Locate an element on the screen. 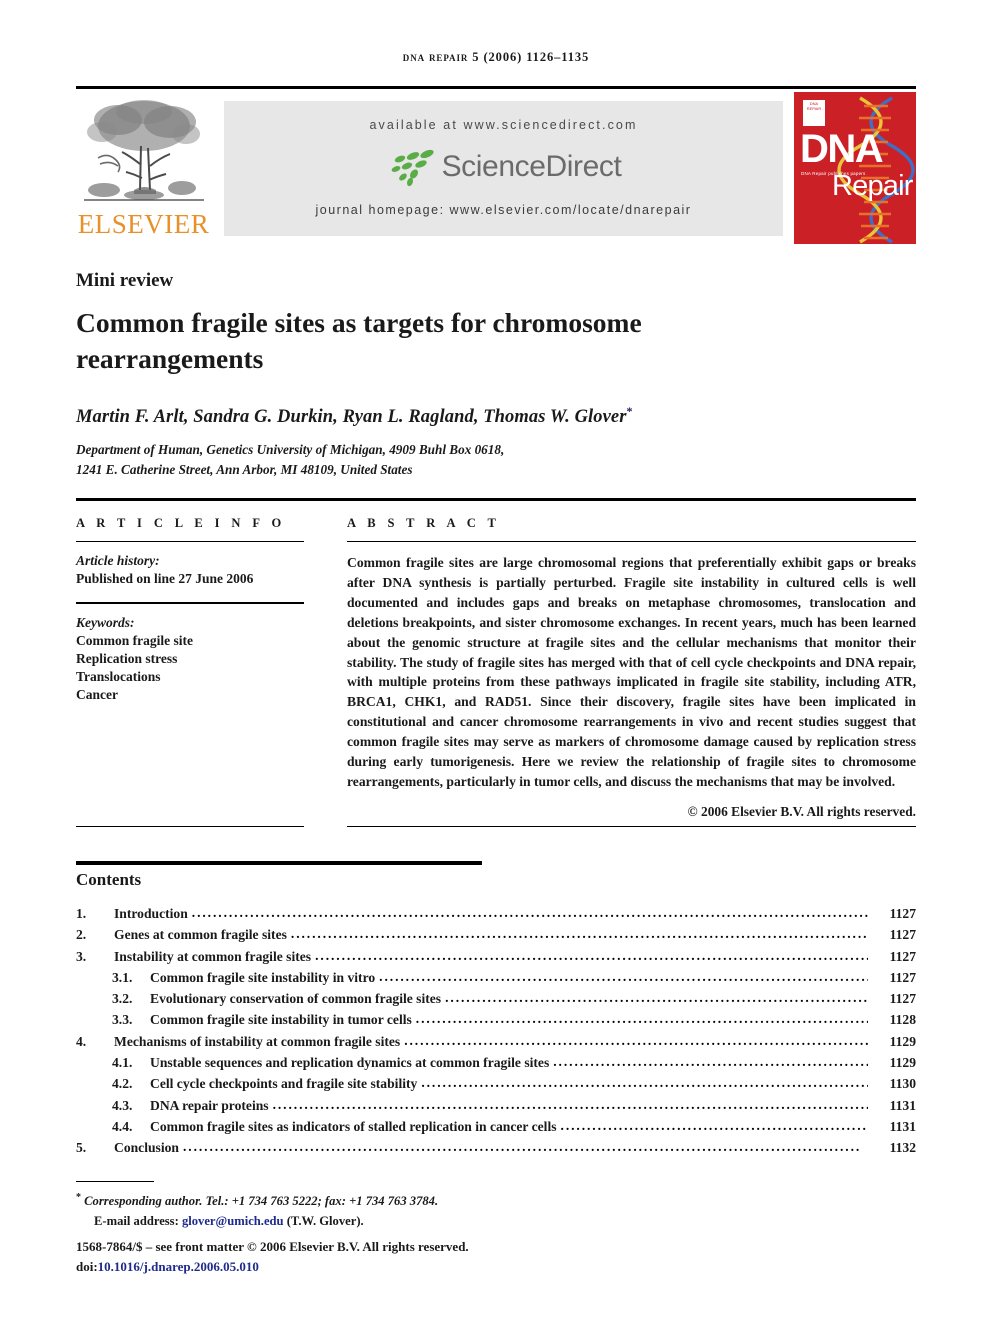  toc-number: 4.4. is located at coordinates (122, 1126).